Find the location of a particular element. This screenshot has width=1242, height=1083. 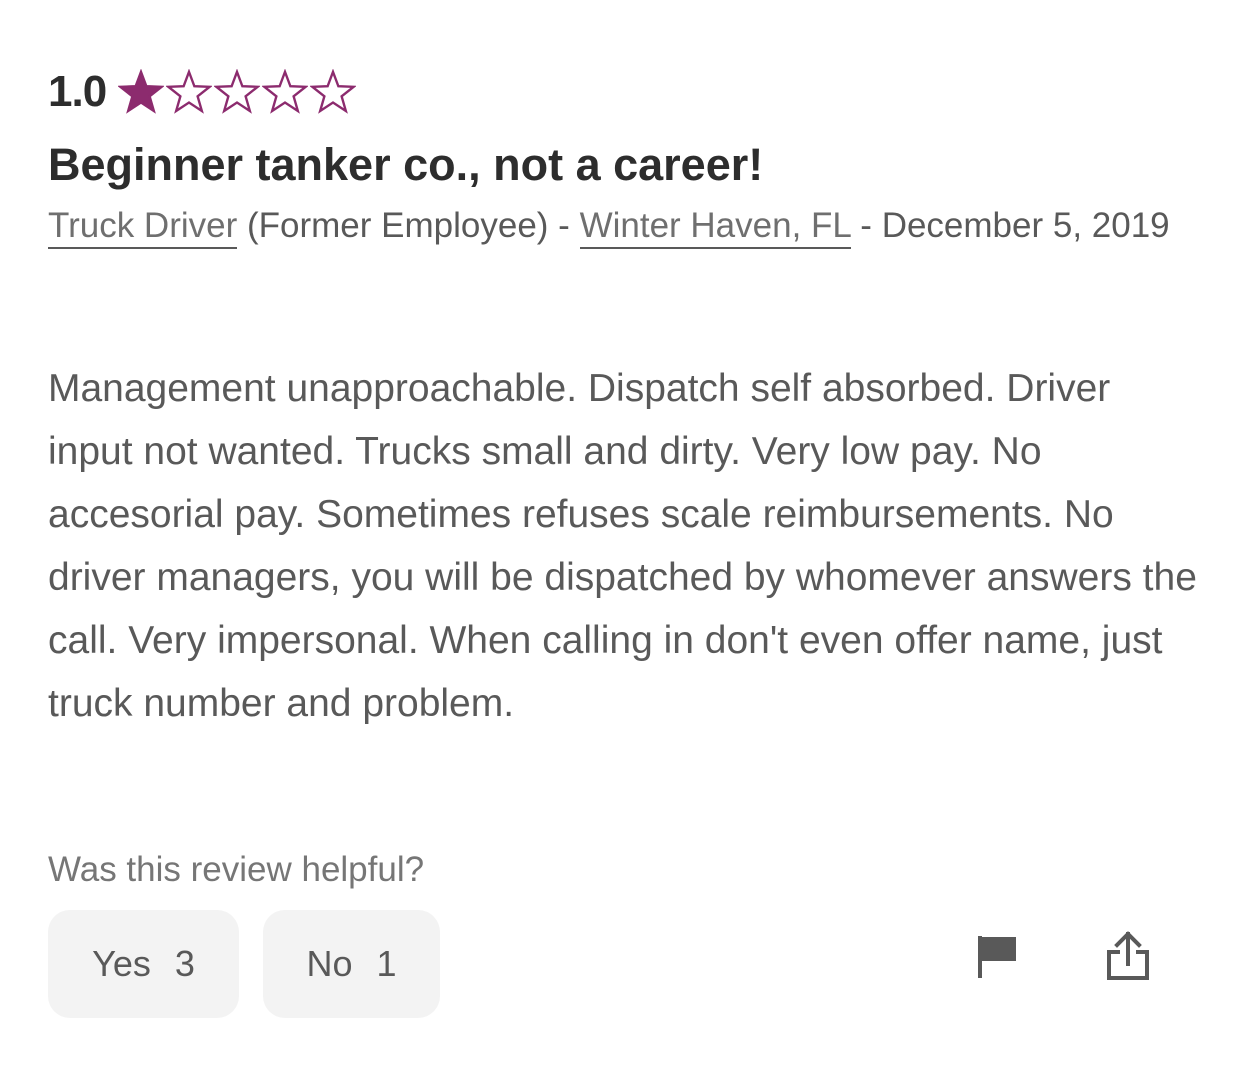

share-button is located at coordinates (1128, 956).